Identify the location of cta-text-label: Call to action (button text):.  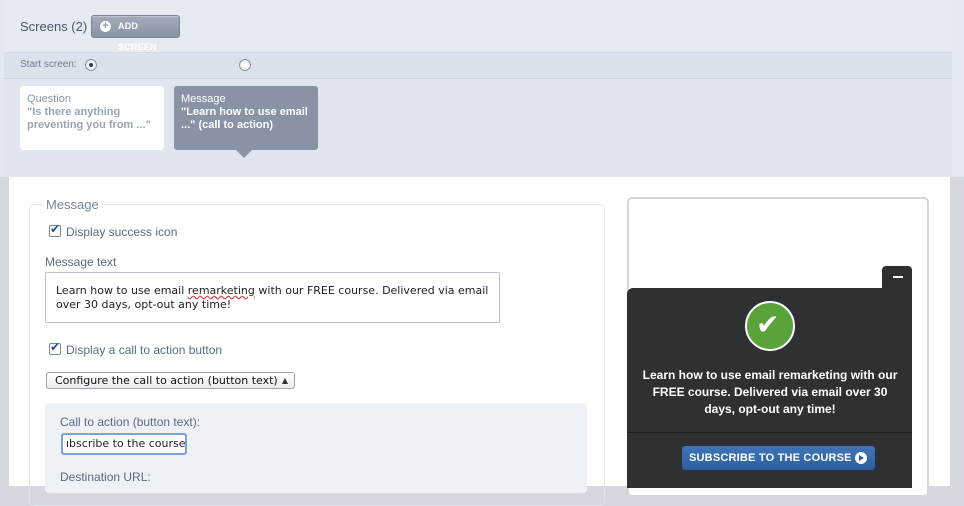
(130, 422).